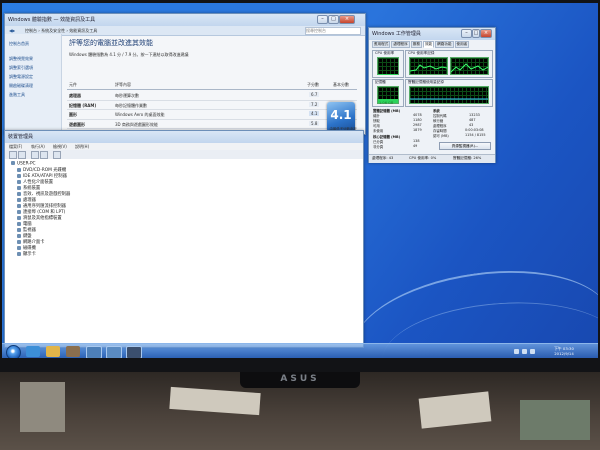 Image resolution: width=600 pixels, height=450 pixels. I want to click on sys-value-0: 13233, so click(474, 115).